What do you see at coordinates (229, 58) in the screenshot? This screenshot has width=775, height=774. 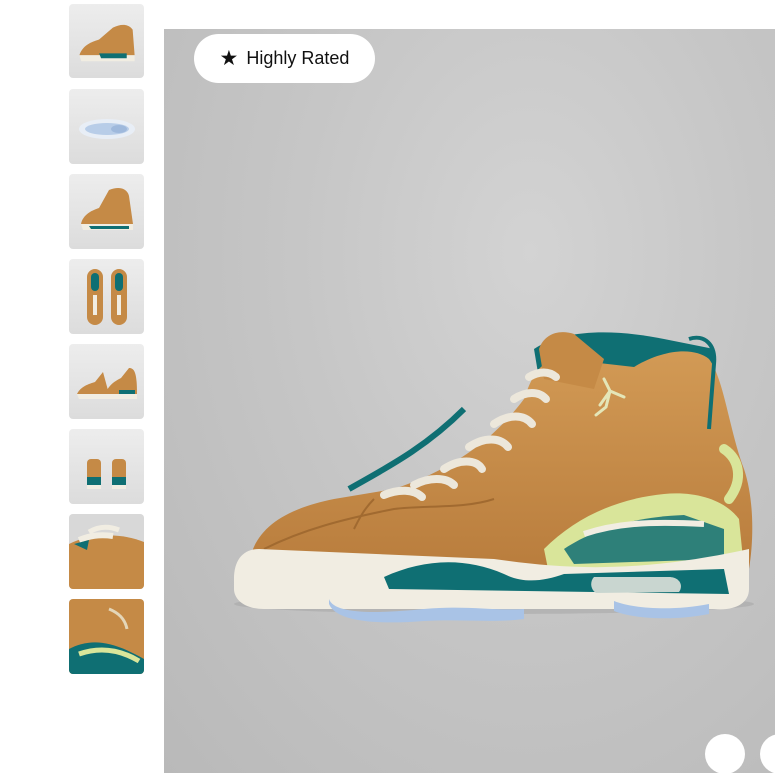 I see `star-icon: ★` at bounding box center [229, 58].